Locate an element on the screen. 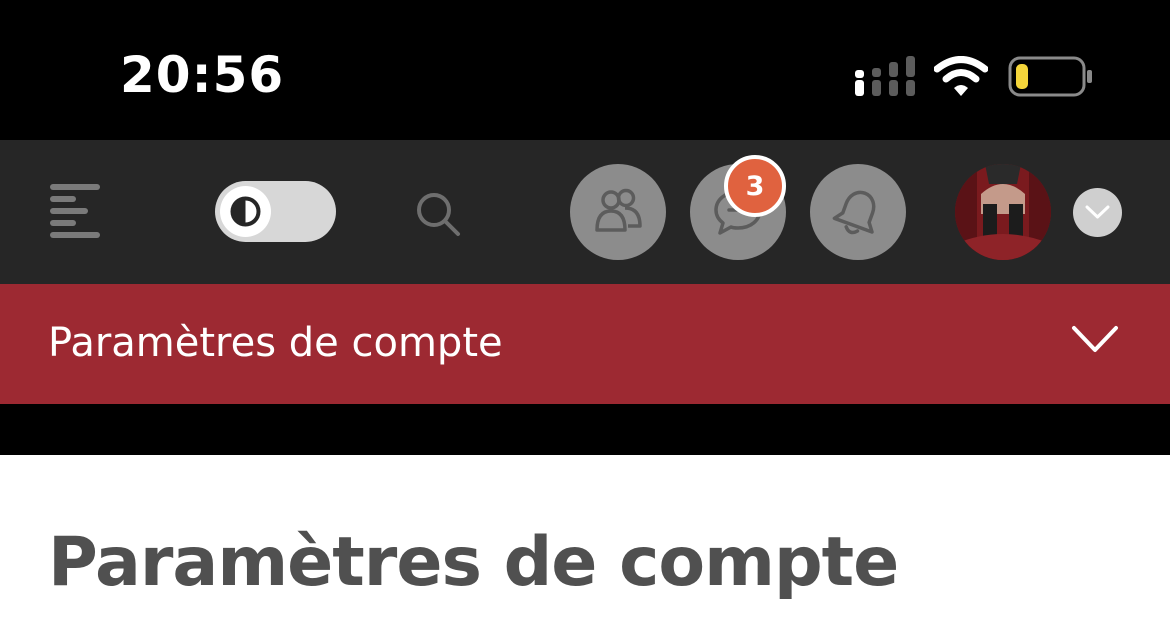 This screenshot has height=643, width=1170. hamburger-menu-icon is located at coordinates (75, 212).